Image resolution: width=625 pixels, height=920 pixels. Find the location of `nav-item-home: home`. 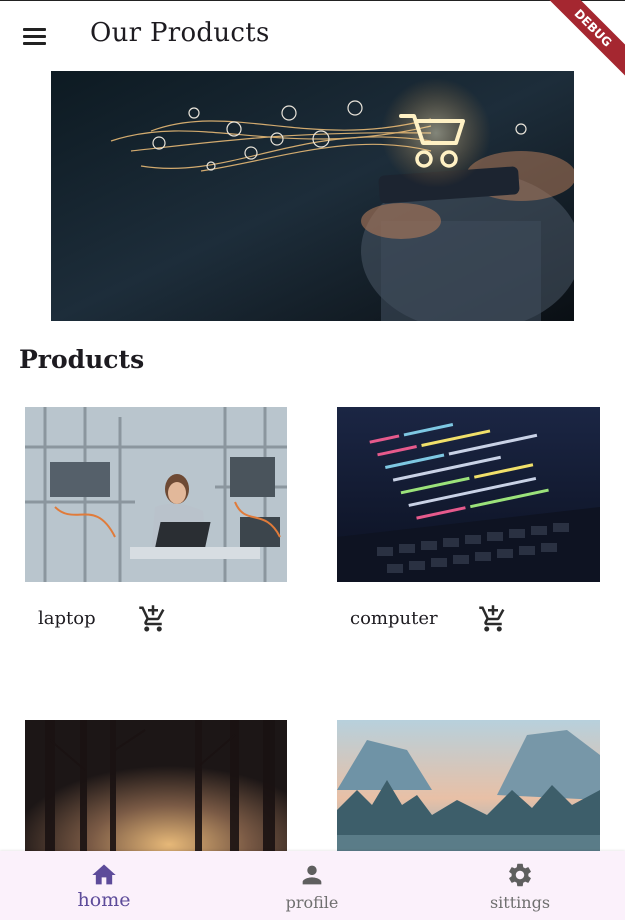

nav-item-home: home is located at coordinates (104, 885).